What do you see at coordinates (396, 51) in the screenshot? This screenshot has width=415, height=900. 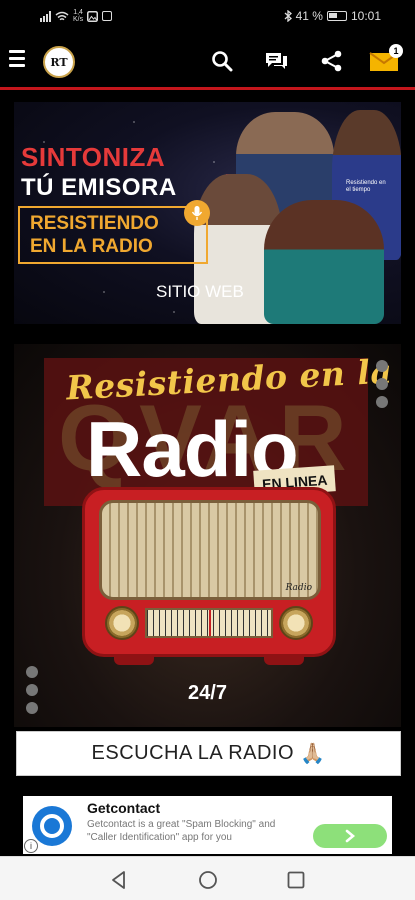 I see `message-badge: 1` at bounding box center [396, 51].